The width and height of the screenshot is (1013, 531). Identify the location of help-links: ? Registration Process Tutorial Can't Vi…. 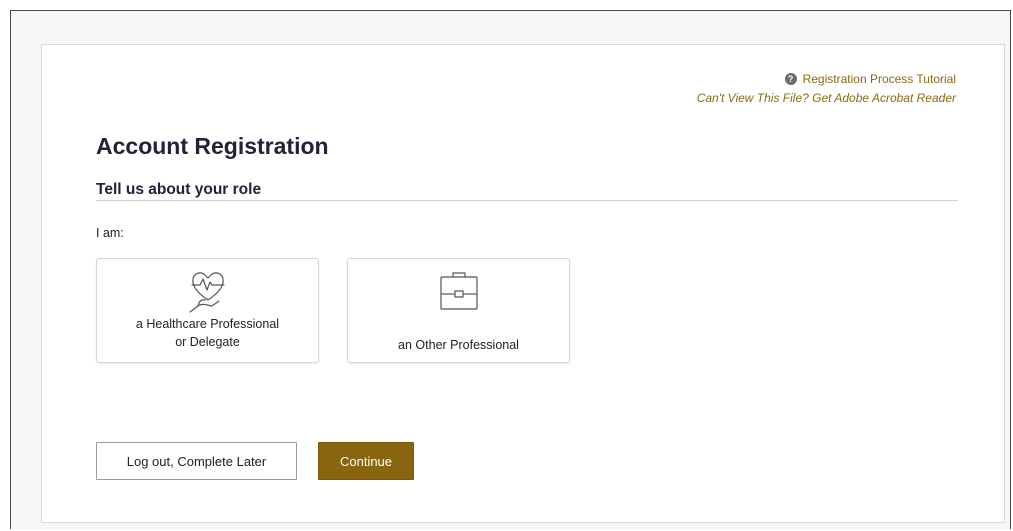
(826, 88).